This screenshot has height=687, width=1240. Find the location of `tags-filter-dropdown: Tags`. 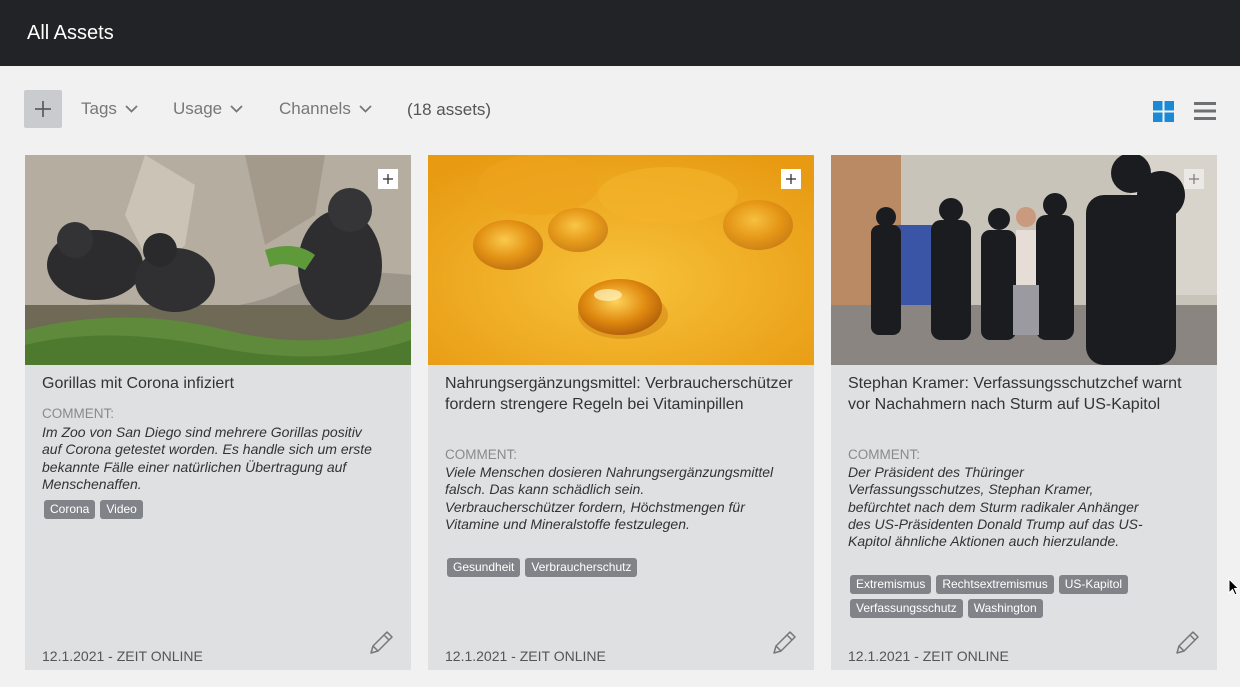

tags-filter-dropdown: Tags is located at coordinates (109, 109).